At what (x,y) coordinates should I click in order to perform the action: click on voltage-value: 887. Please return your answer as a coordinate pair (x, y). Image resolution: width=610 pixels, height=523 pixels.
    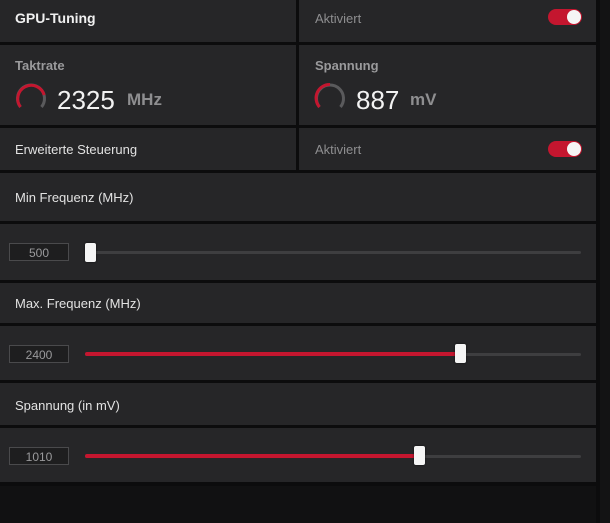
    Looking at the image, I should click on (378, 100).